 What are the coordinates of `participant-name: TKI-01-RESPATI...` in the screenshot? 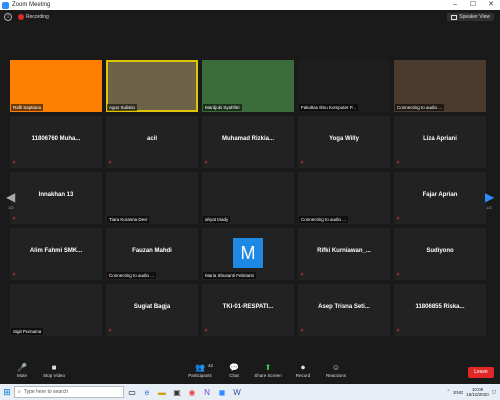 It's located at (248, 307).